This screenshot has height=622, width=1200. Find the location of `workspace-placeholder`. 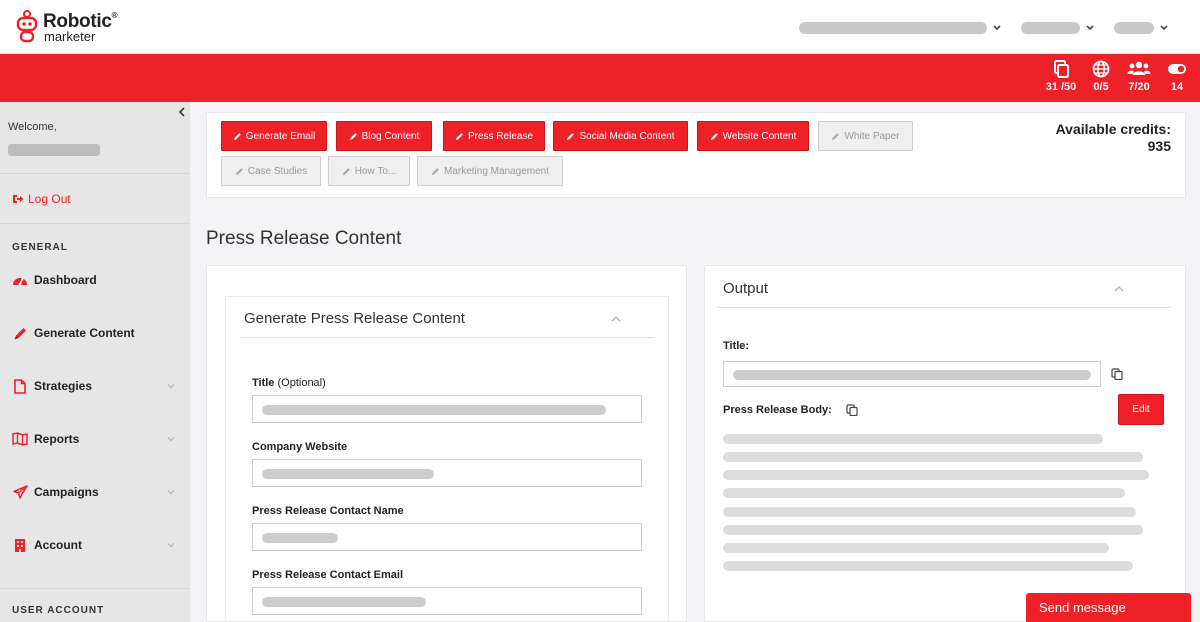

workspace-placeholder is located at coordinates (1050, 28).